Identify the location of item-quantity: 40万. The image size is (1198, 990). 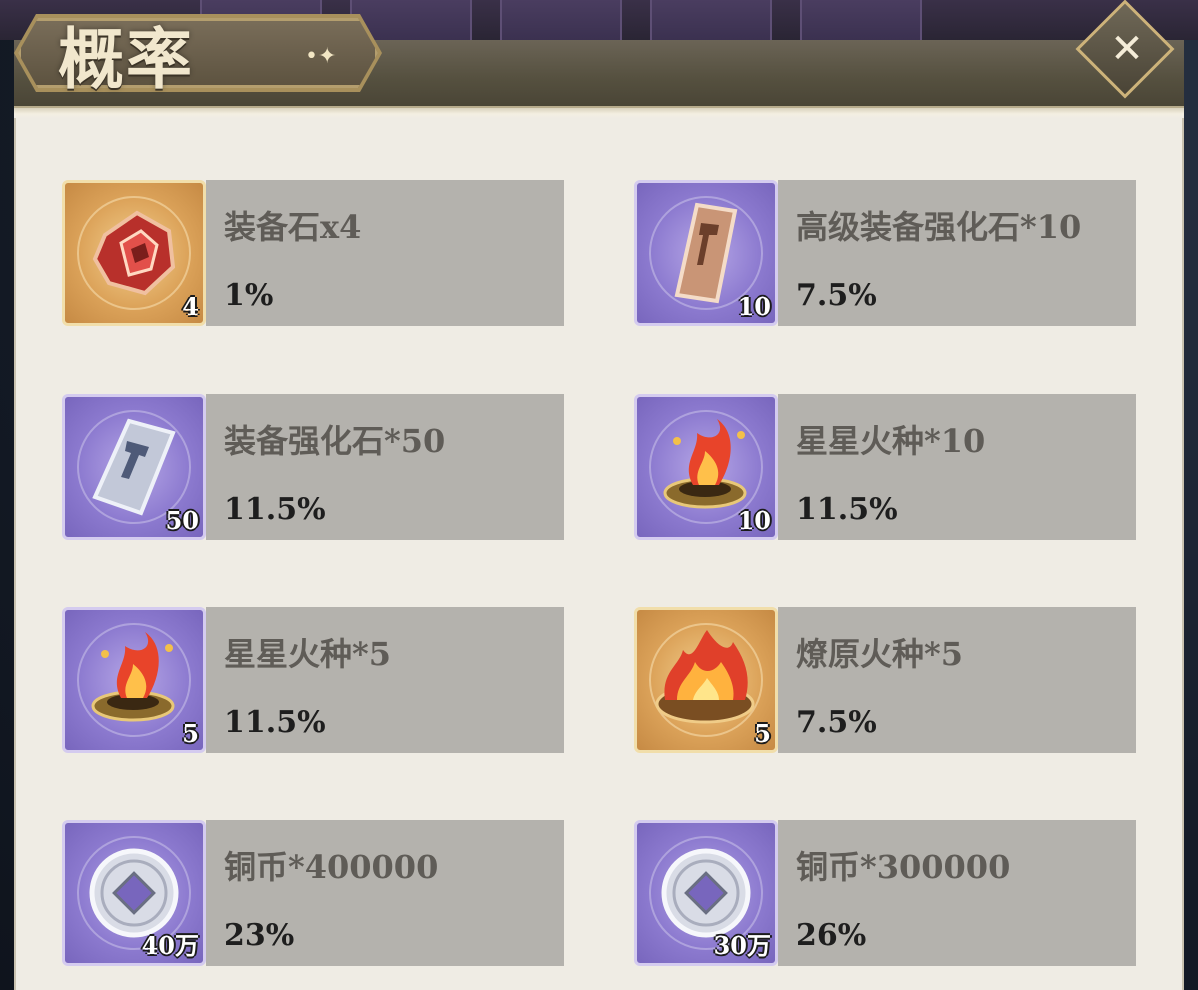
(170, 945).